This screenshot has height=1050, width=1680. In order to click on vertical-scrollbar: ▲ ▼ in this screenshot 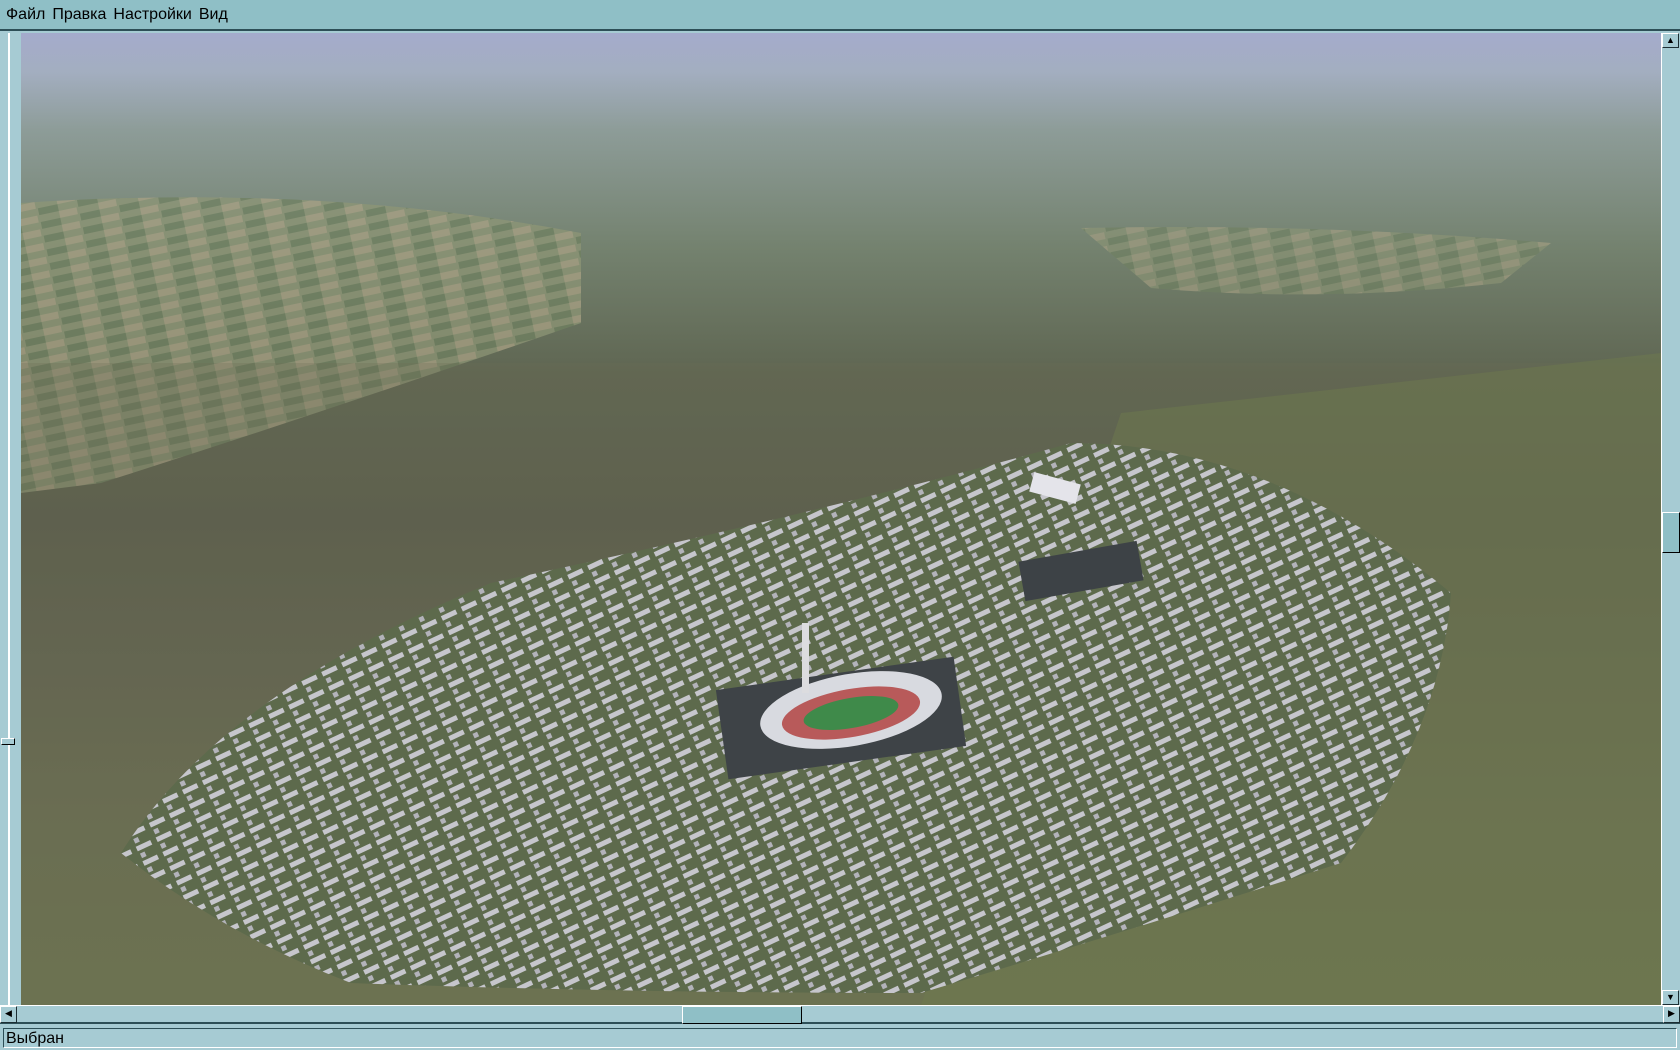, I will do `click(1670, 519)`.